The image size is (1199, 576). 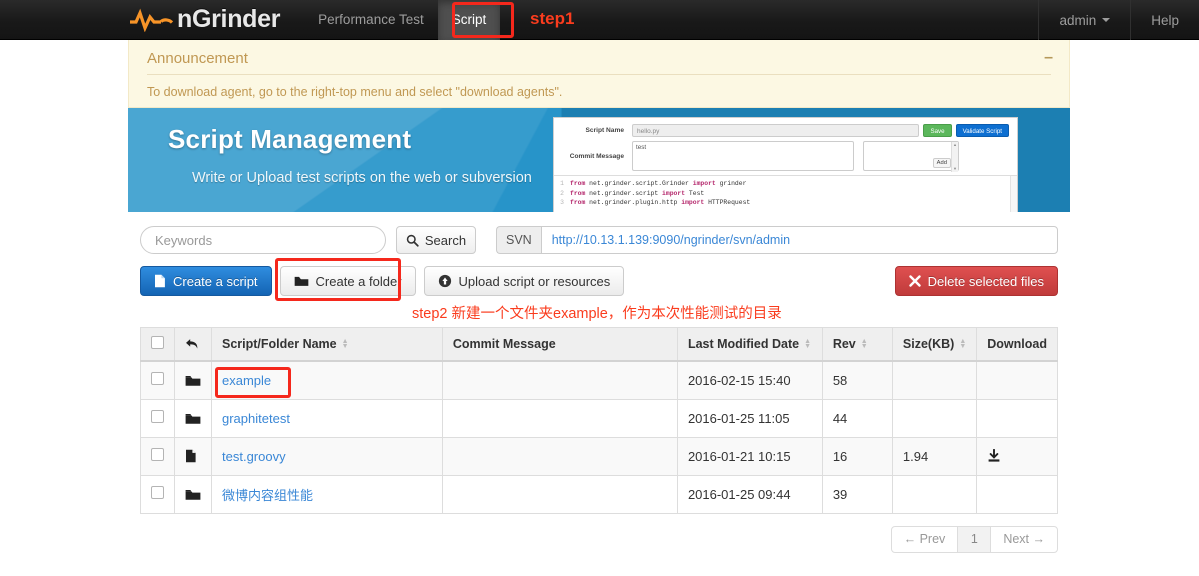 What do you see at coordinates (633, 202) in the screenshot?
I see `code-text: net.grinder.plugin.http` at bounding box center [633, 202].